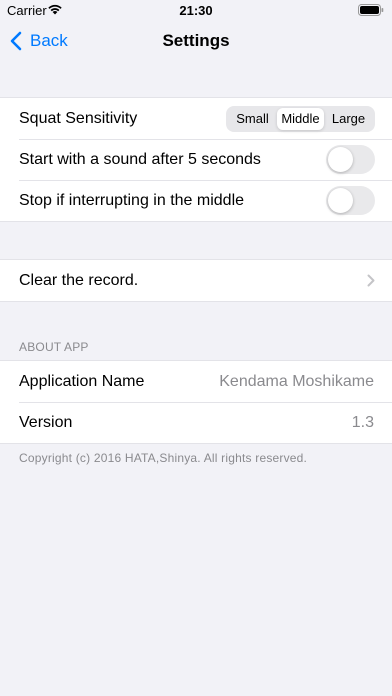 Image resolution: width=392 pixels, height=696 pixels. I want to click on page-title: Settings, so click(196, 40).